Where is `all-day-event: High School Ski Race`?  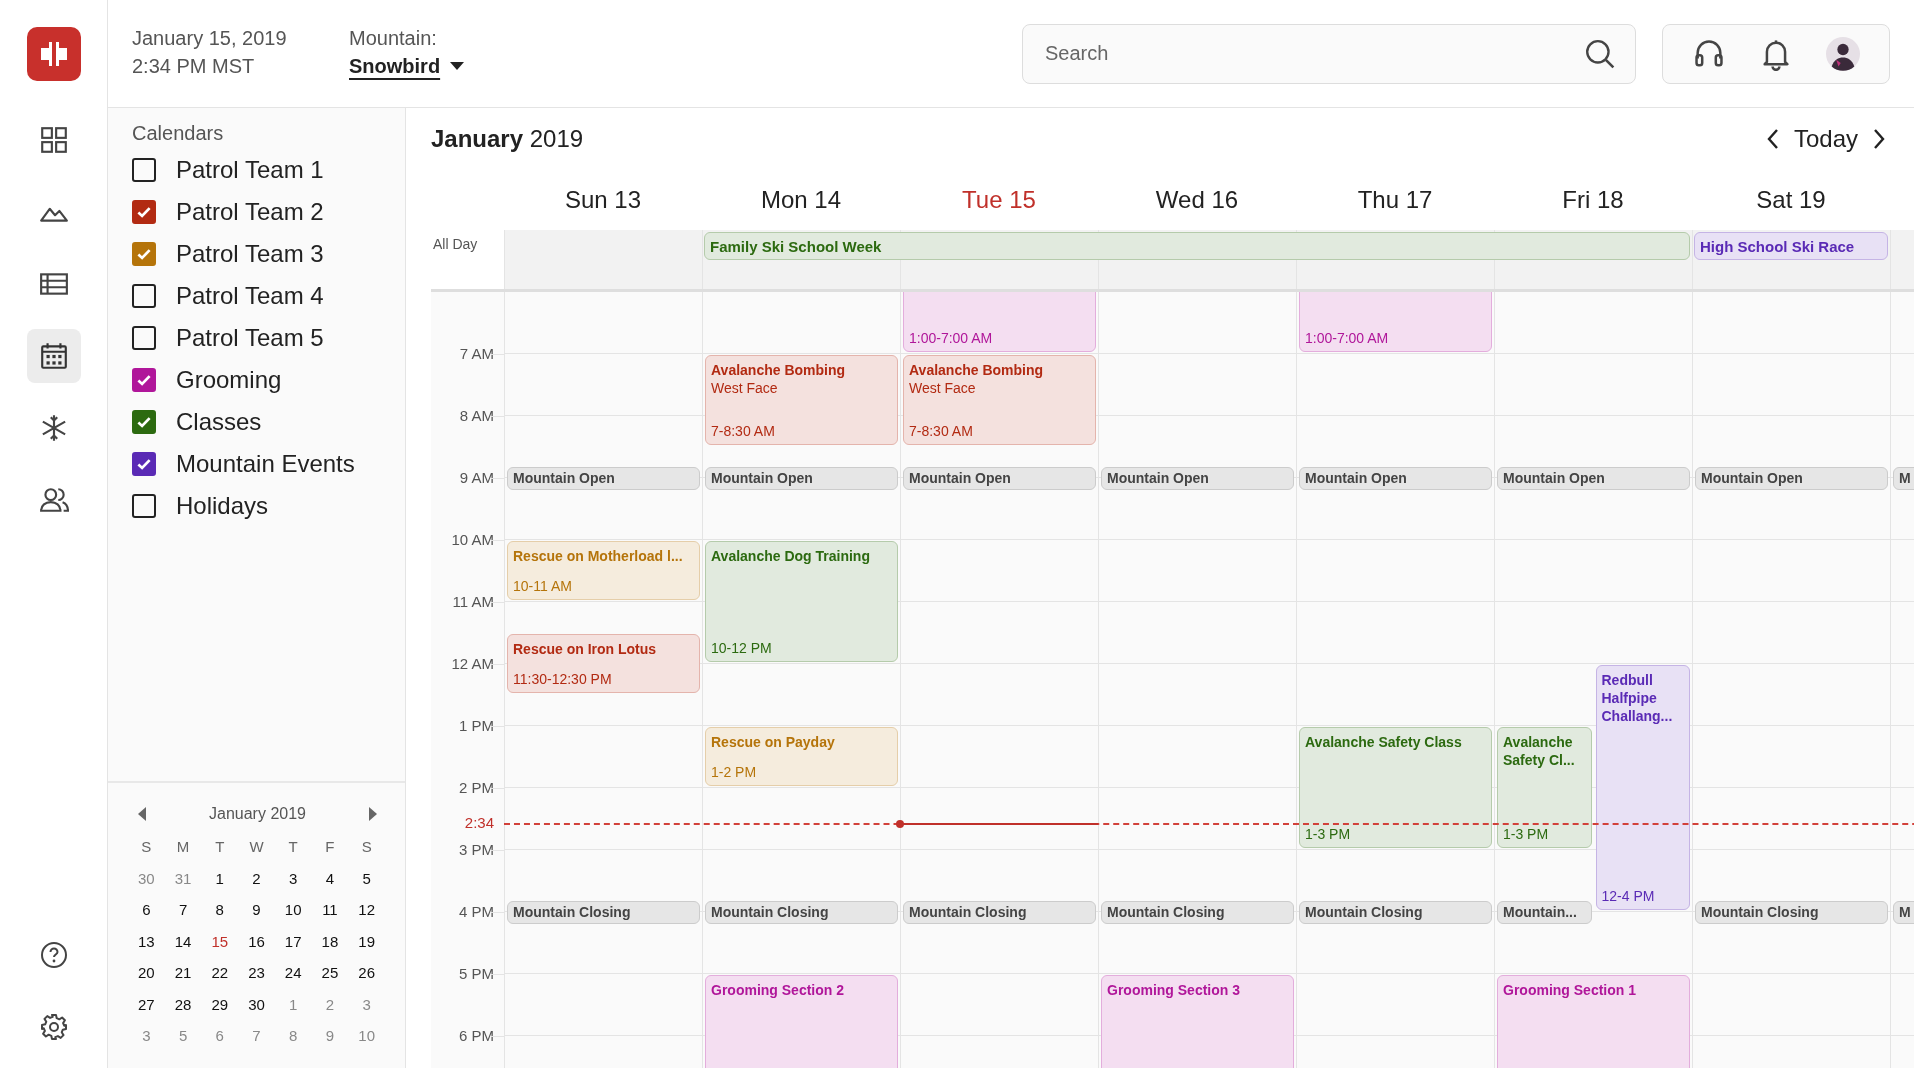 all-day-event: High School Ski Race is located at coordinates (1791, 246).